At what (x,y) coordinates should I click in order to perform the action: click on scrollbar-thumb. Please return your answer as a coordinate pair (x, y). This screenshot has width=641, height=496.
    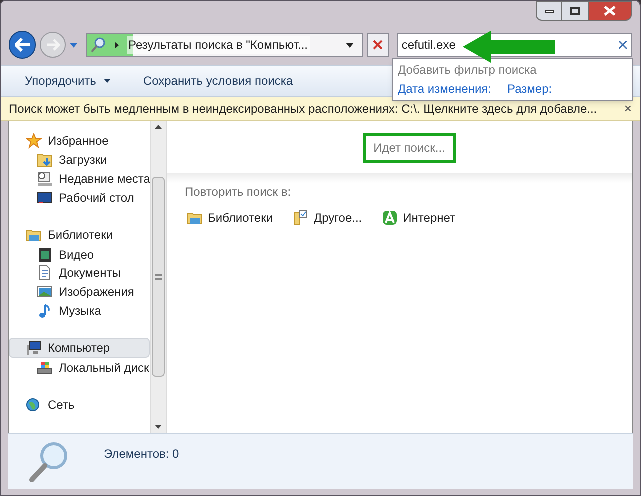
    Looking at the image, I should click on (158, 277).